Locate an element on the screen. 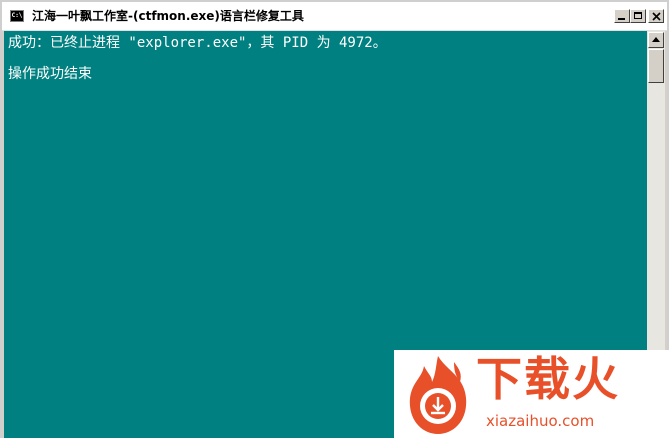  title-bar: C:\ 江海一叶飘工作室-(ctfmon.exe)语言栏修复工具 is located at coordinates (334, 16).